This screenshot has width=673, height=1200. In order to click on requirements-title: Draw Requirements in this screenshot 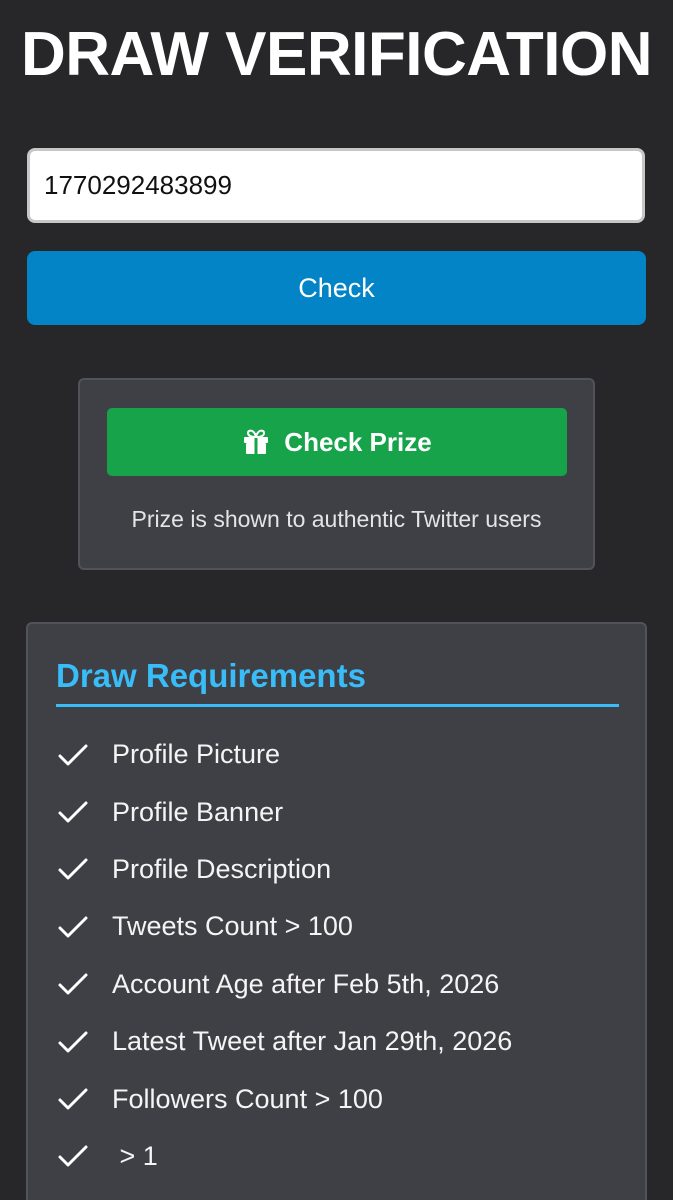, I will do `click(211, 675)`.